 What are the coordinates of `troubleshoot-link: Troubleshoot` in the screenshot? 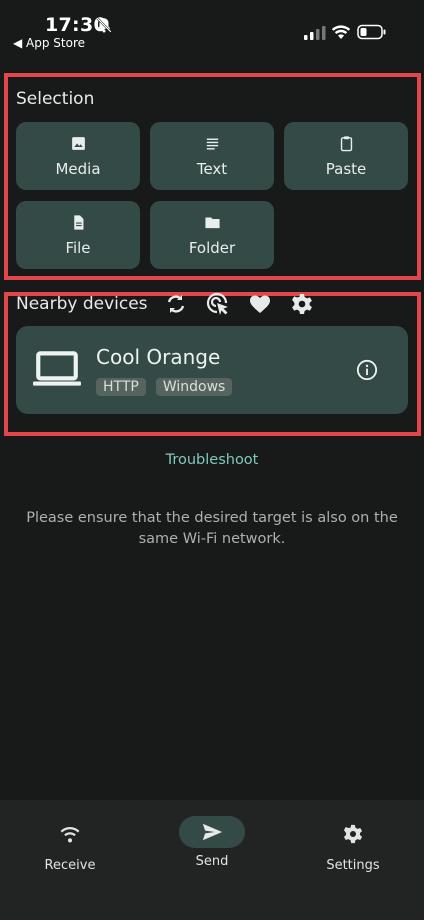 It's located at (212, 460).